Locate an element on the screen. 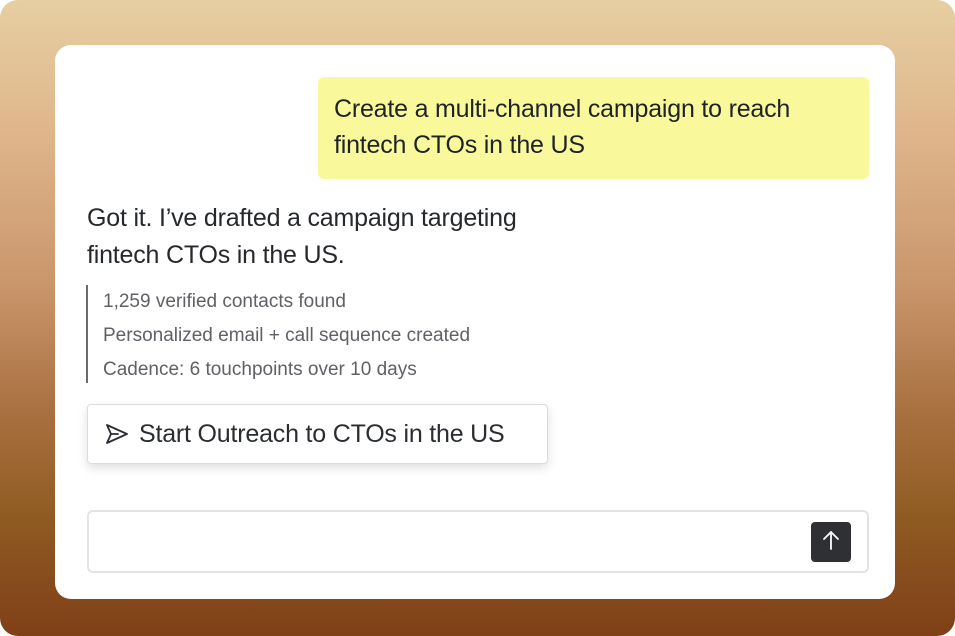  send-button is located at coordinates (831, 542).